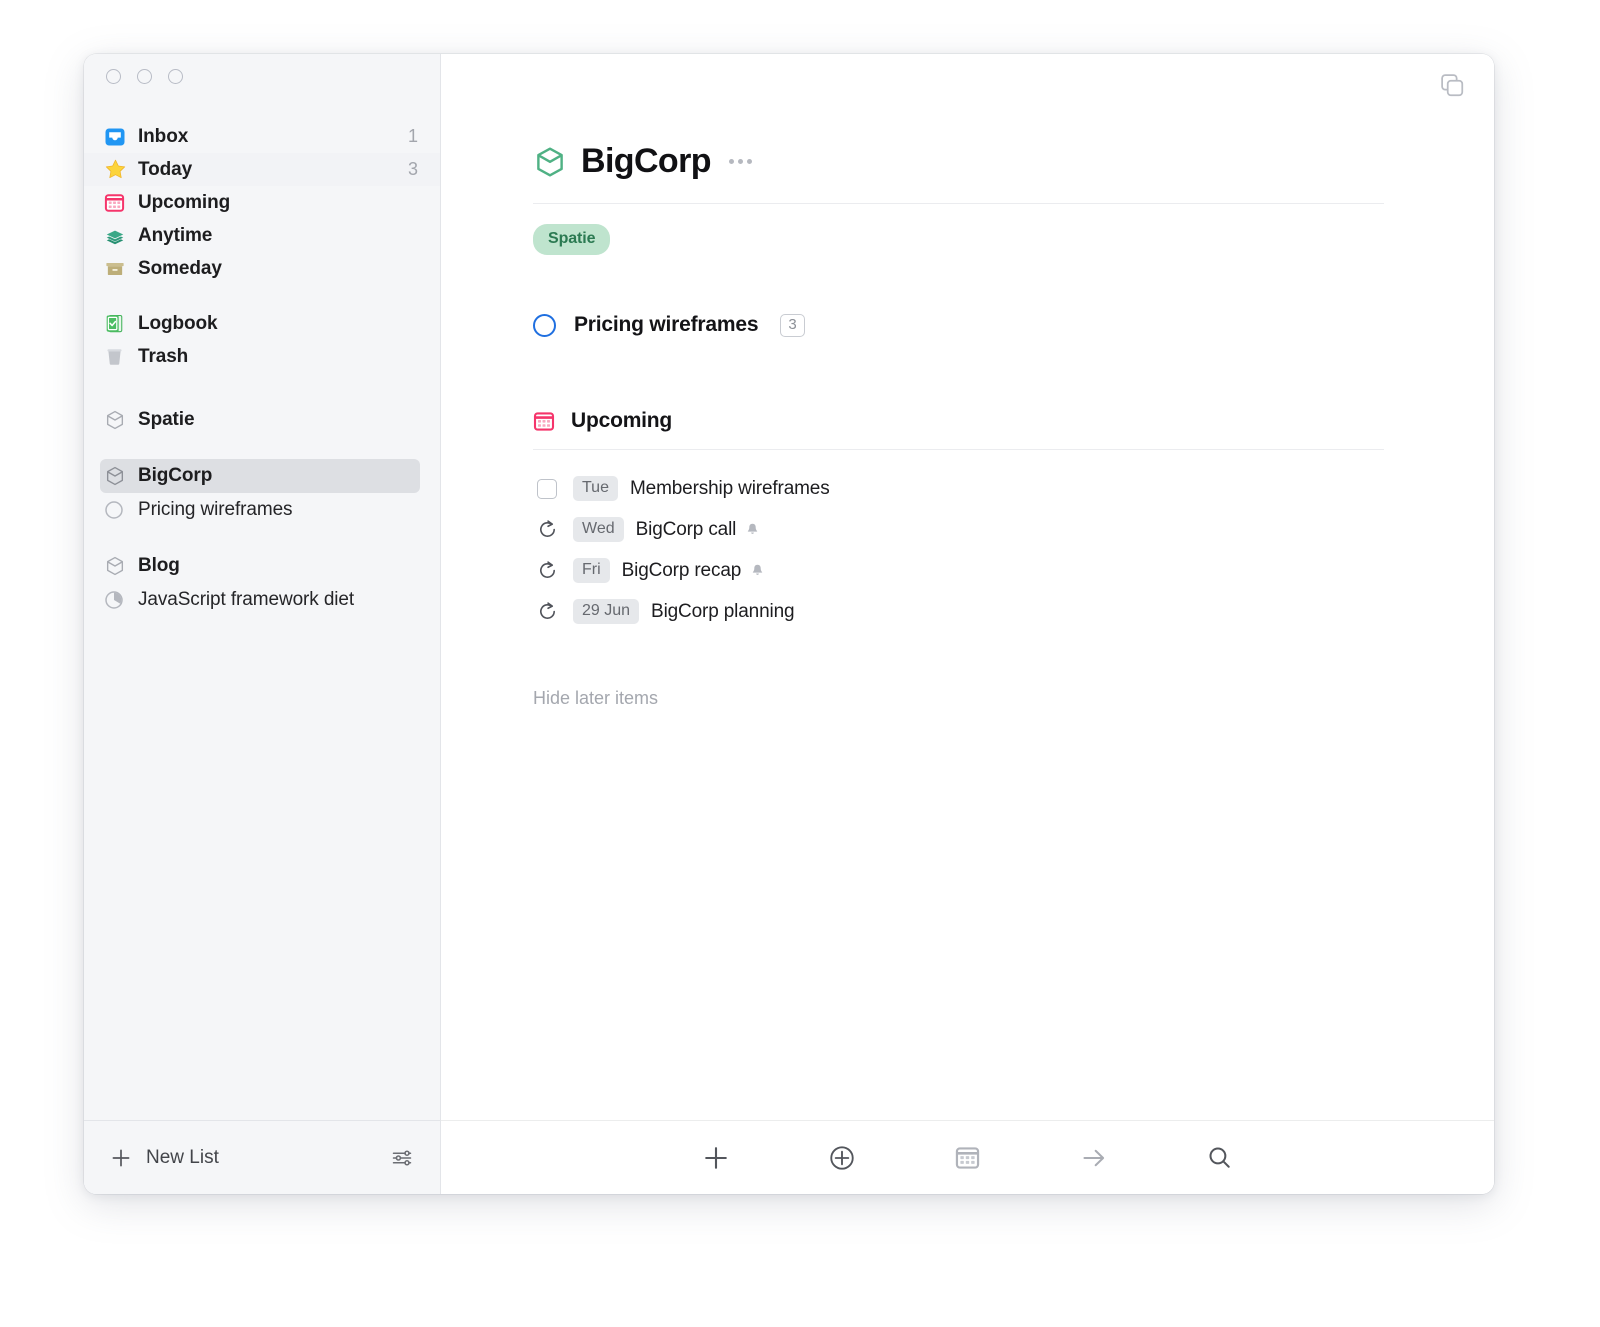 The width and height of the screenshot is (1600, 1327). Describe the element at coordinates (553, 488) in the screenshot. I see `checkbox-icon` at that location.